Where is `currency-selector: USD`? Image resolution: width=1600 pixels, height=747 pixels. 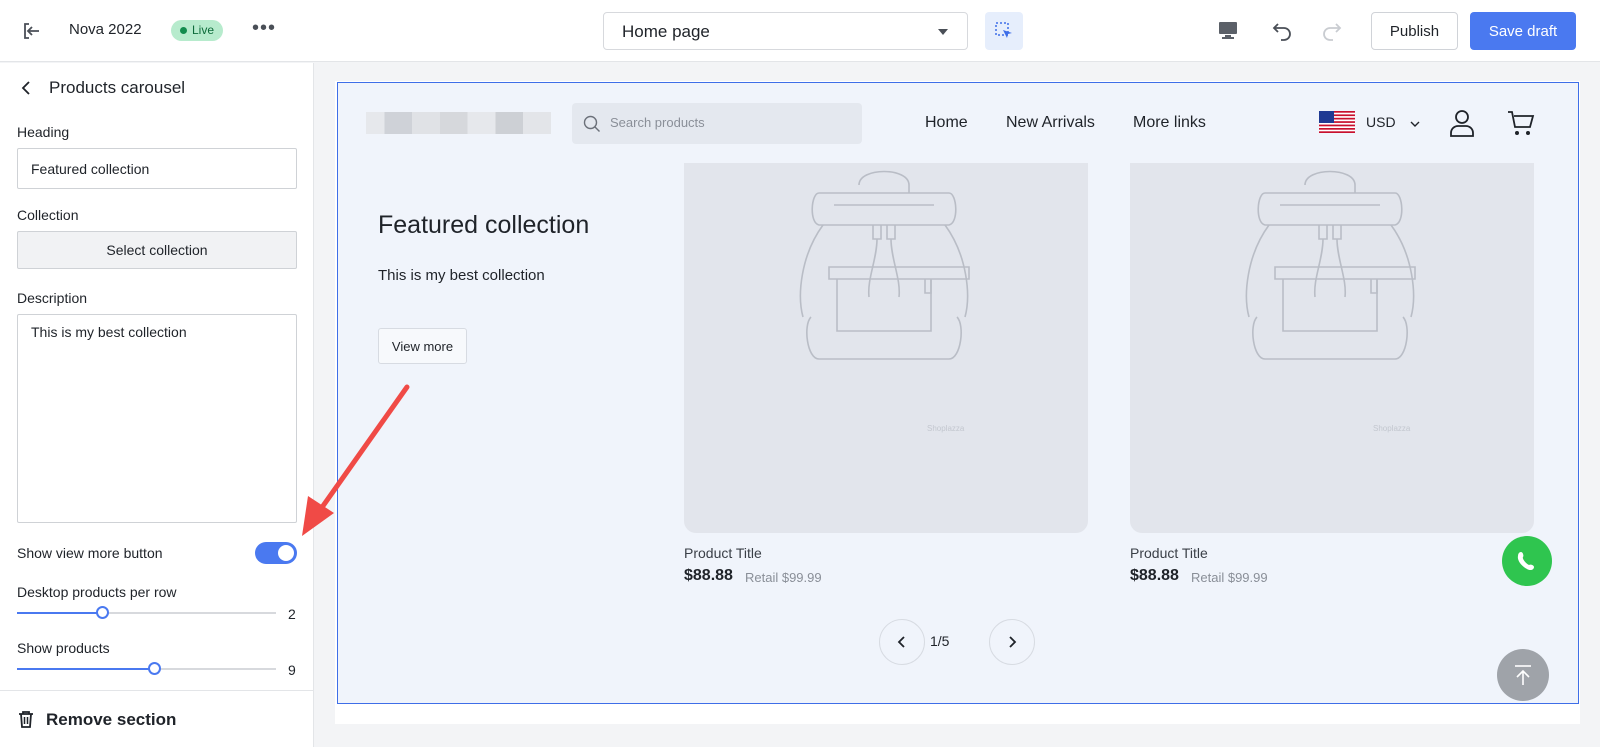
currency-selector: USD is located at coordinates (1381, 122).